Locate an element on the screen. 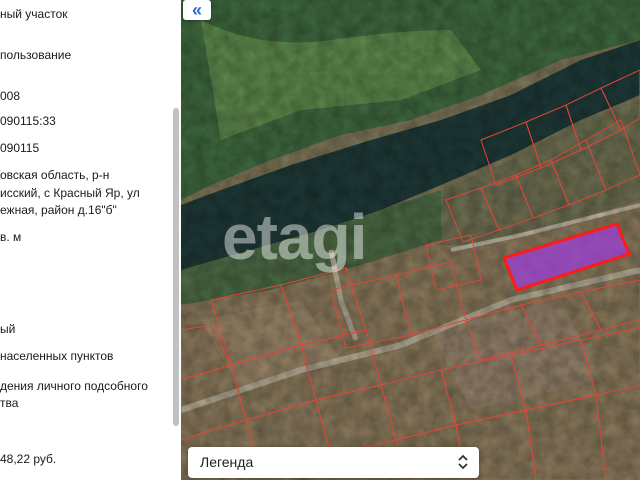 The width and height of the screenshot is (640, 480). info-address-line-1: овская область, р-н is located at coordinates (55, 175).